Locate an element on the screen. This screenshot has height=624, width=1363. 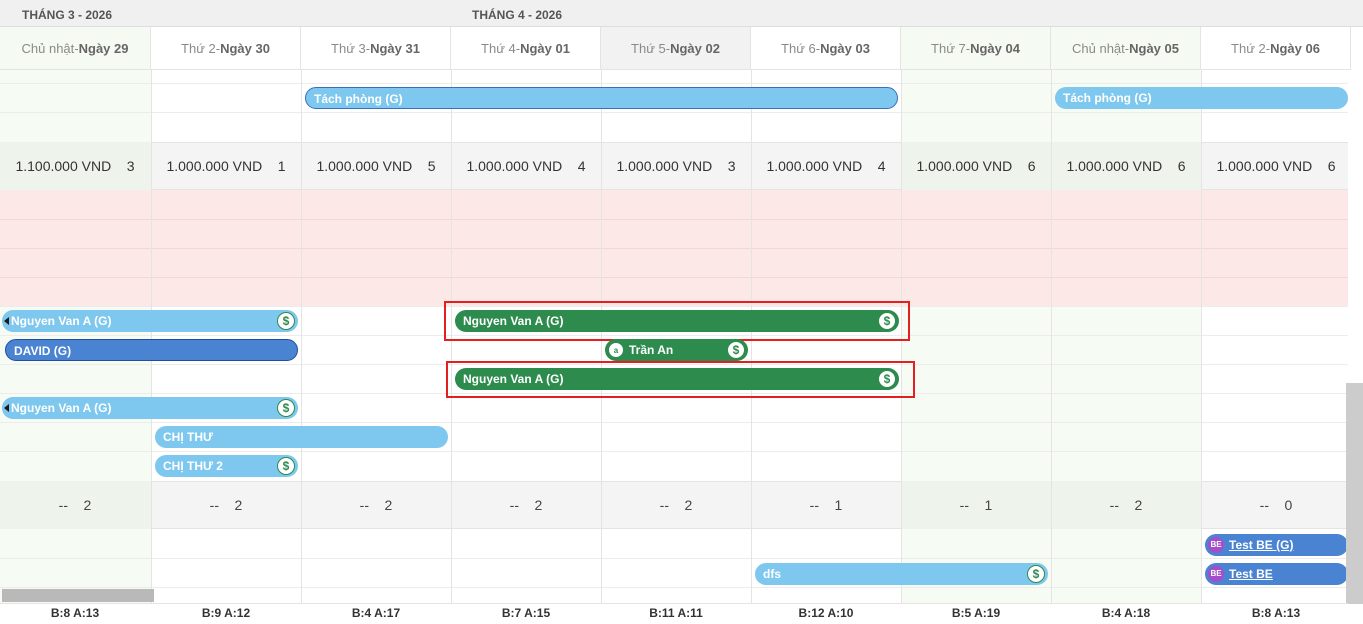
price-cell: 1.000.000 VND 5 is located at coordinates (376, 166).